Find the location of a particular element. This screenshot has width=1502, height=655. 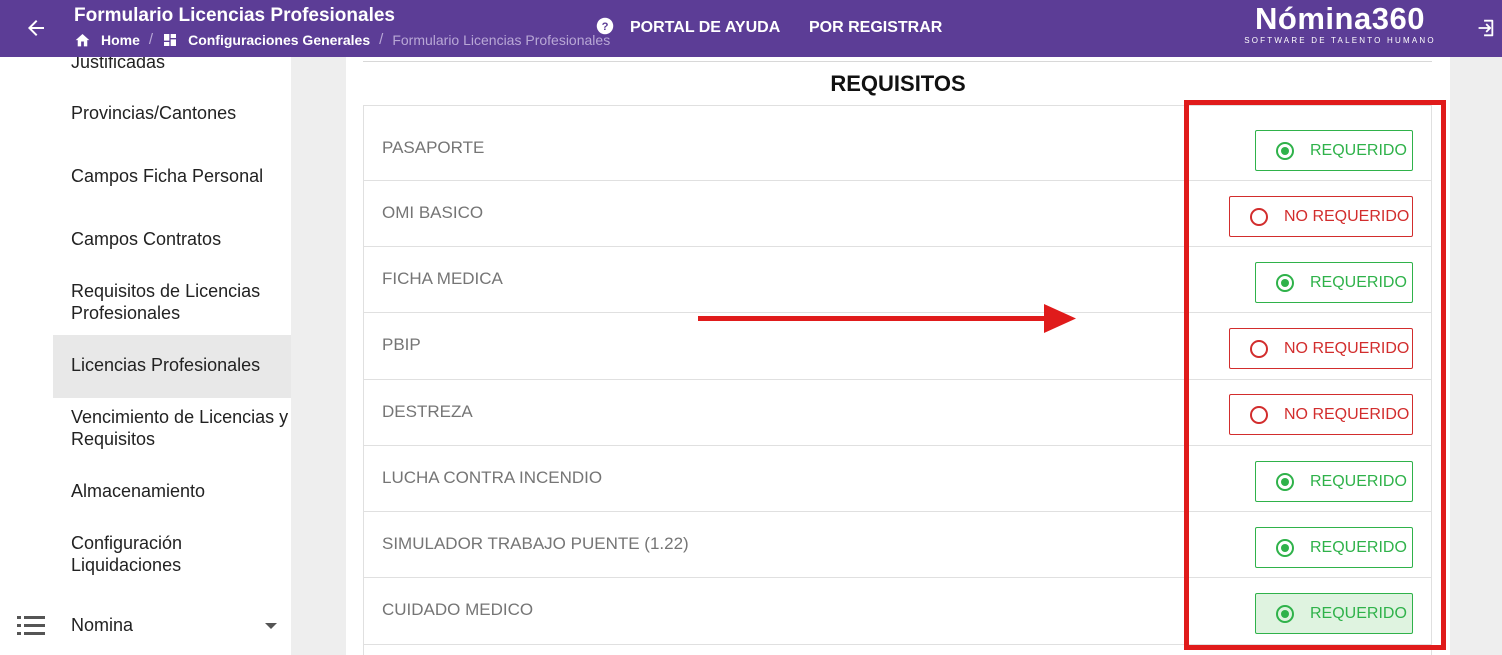

dashboard-icon is located at coordinates (170, 39).